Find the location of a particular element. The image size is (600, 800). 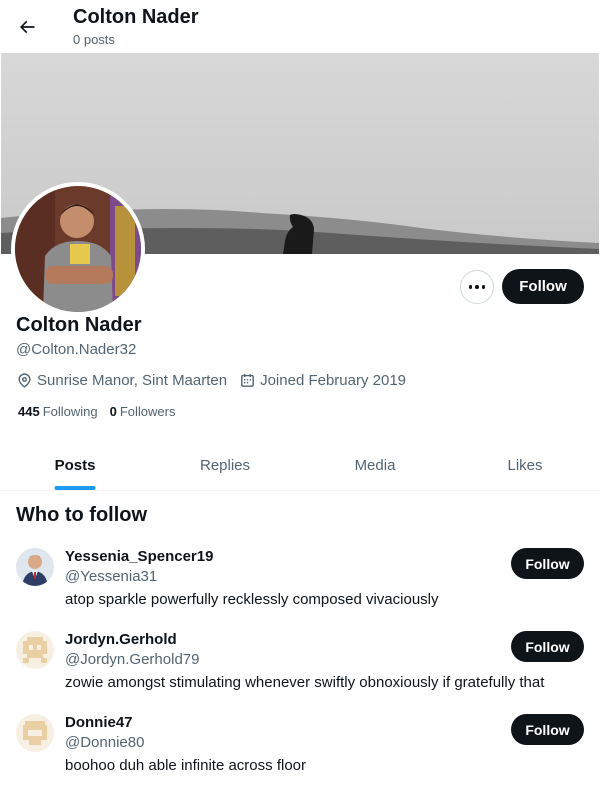

active-tab-indicator is located at coordinates (75, 488).